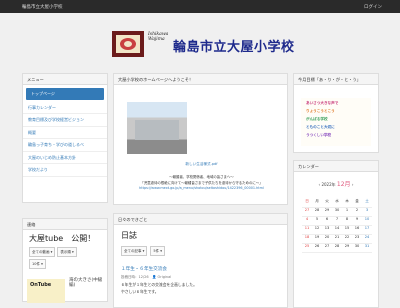 This screenshot has height=308, width=400. Describe the element at coordinates (357, 221) in the screenshot. I see `calendar-day: 9` at that location.